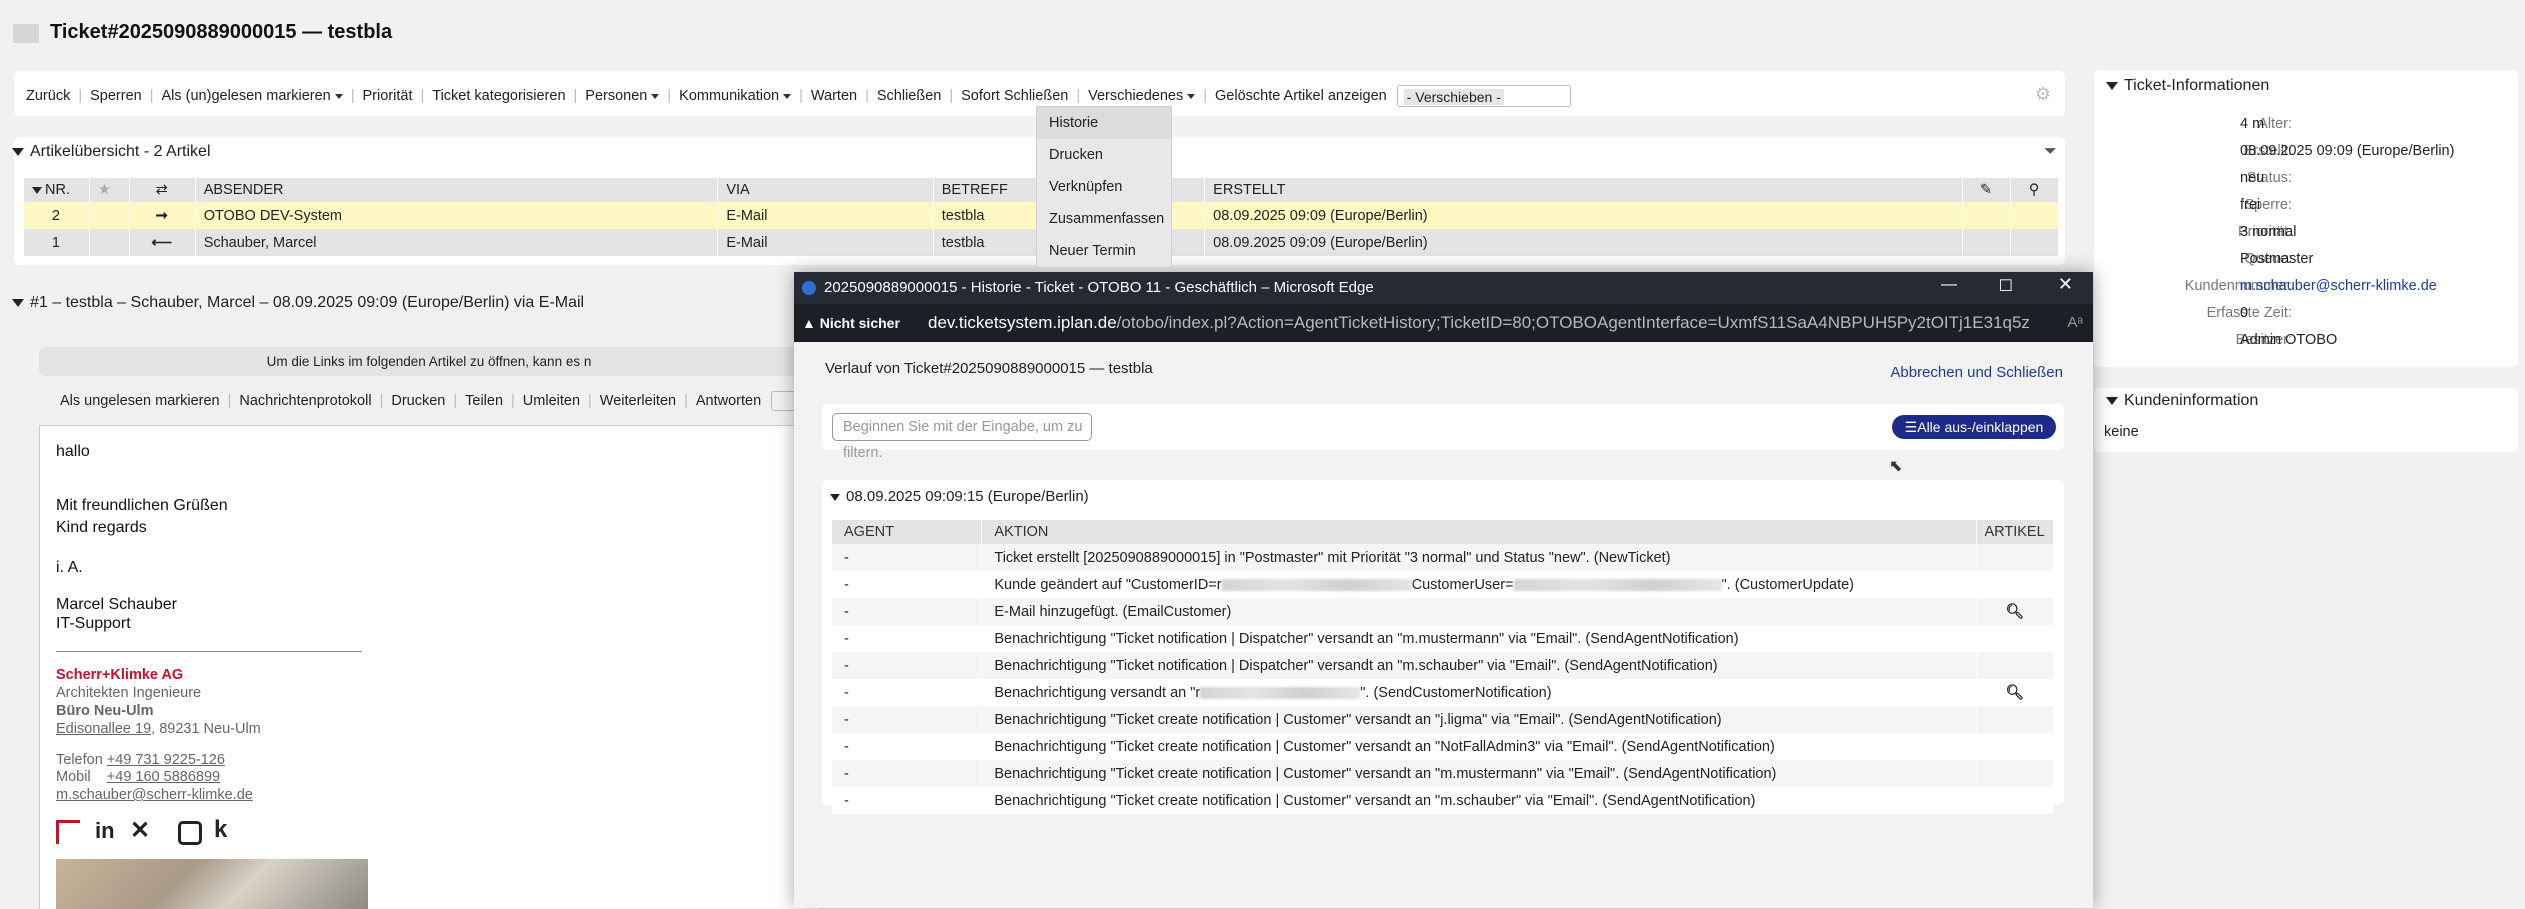  What do you see at coordinates (551, 401) in the screenshot?
I see `bounce-link: Umleiten` at bounding box center [551, 401].